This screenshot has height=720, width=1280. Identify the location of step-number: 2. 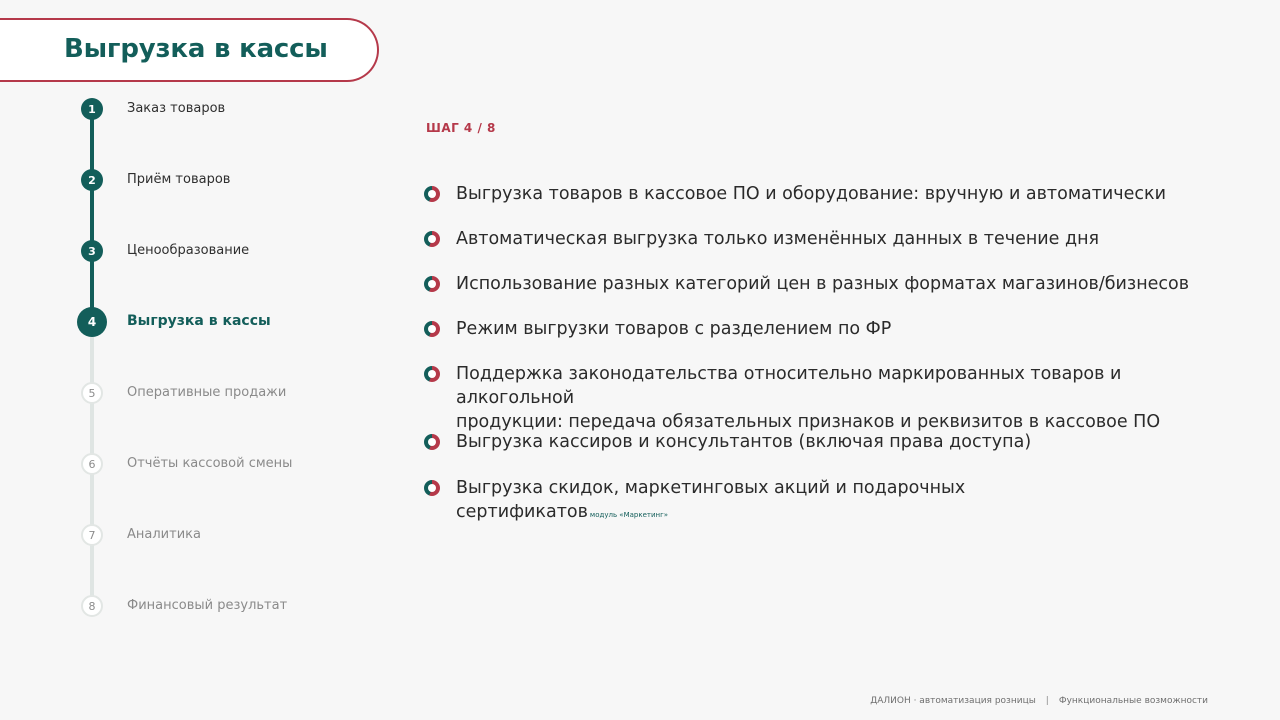
(92, 180).